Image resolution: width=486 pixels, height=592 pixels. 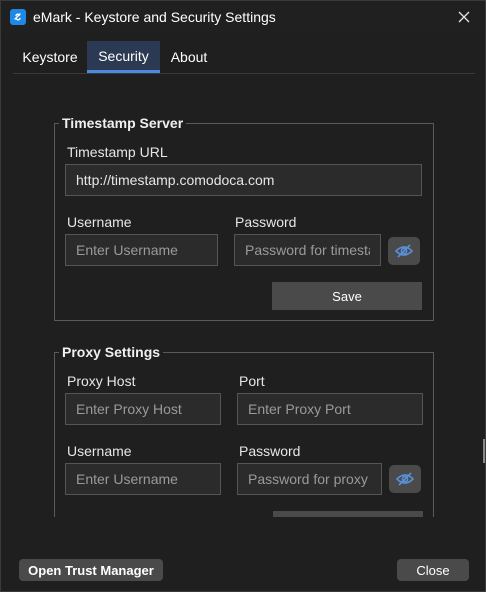 I want to click on title-bar: eMark - Keystore and Security Settings, so click(x=243, y=17).